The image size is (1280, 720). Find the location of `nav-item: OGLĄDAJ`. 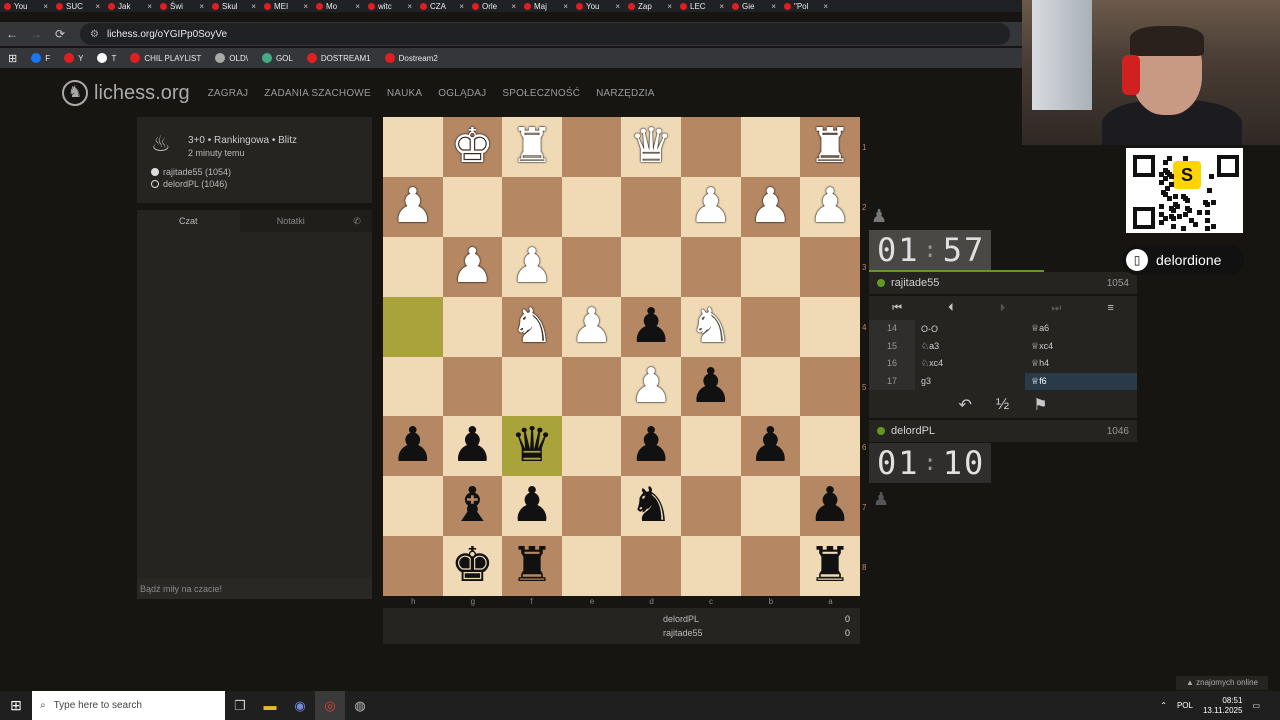

nav-item: OGLĄDAJ is located at coordinates (462, 93).